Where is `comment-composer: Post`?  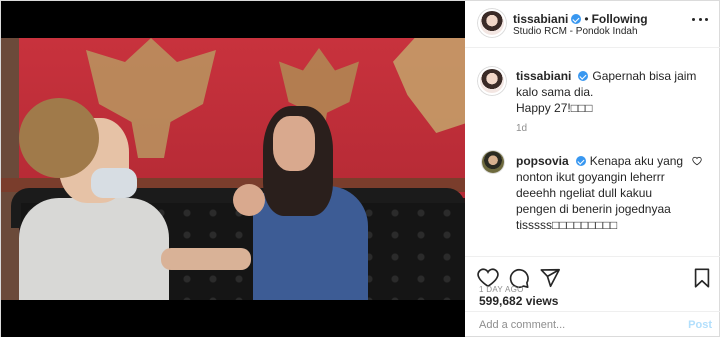
comment-composer: Post is located at coordinates (592, 324).